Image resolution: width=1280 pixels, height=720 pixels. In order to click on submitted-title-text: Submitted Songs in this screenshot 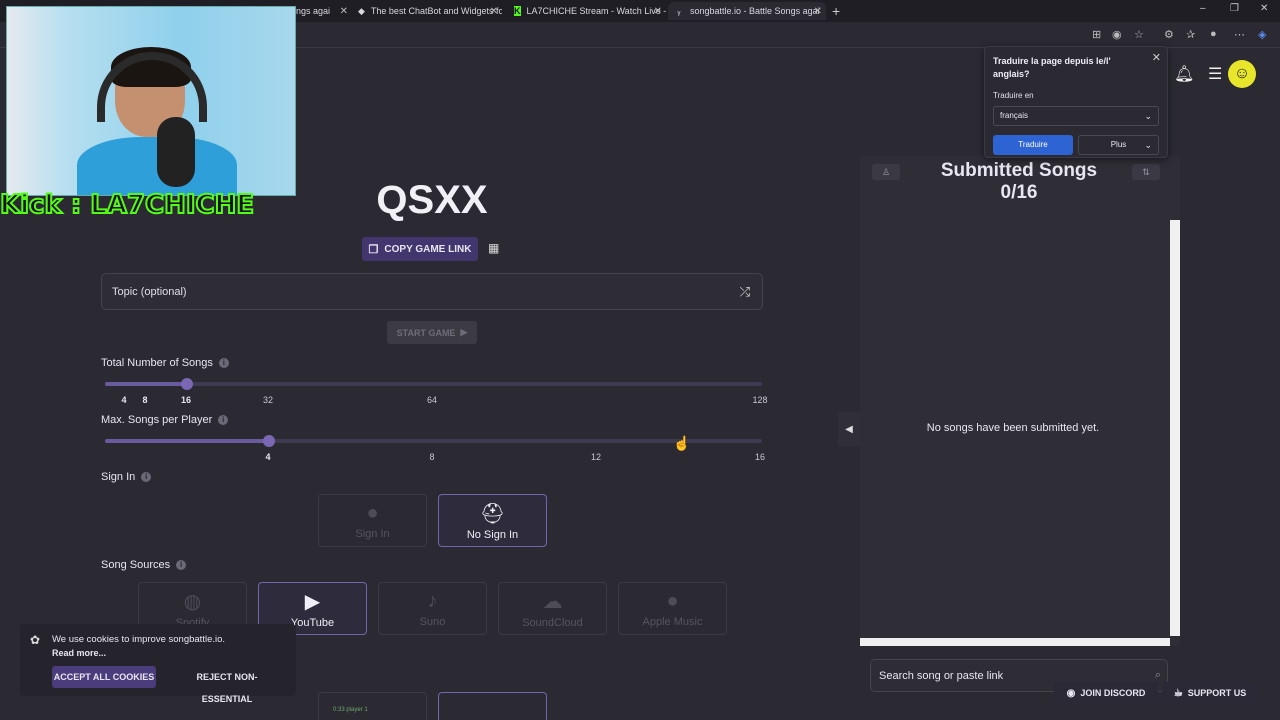, I will do `click(1019, 170)`.